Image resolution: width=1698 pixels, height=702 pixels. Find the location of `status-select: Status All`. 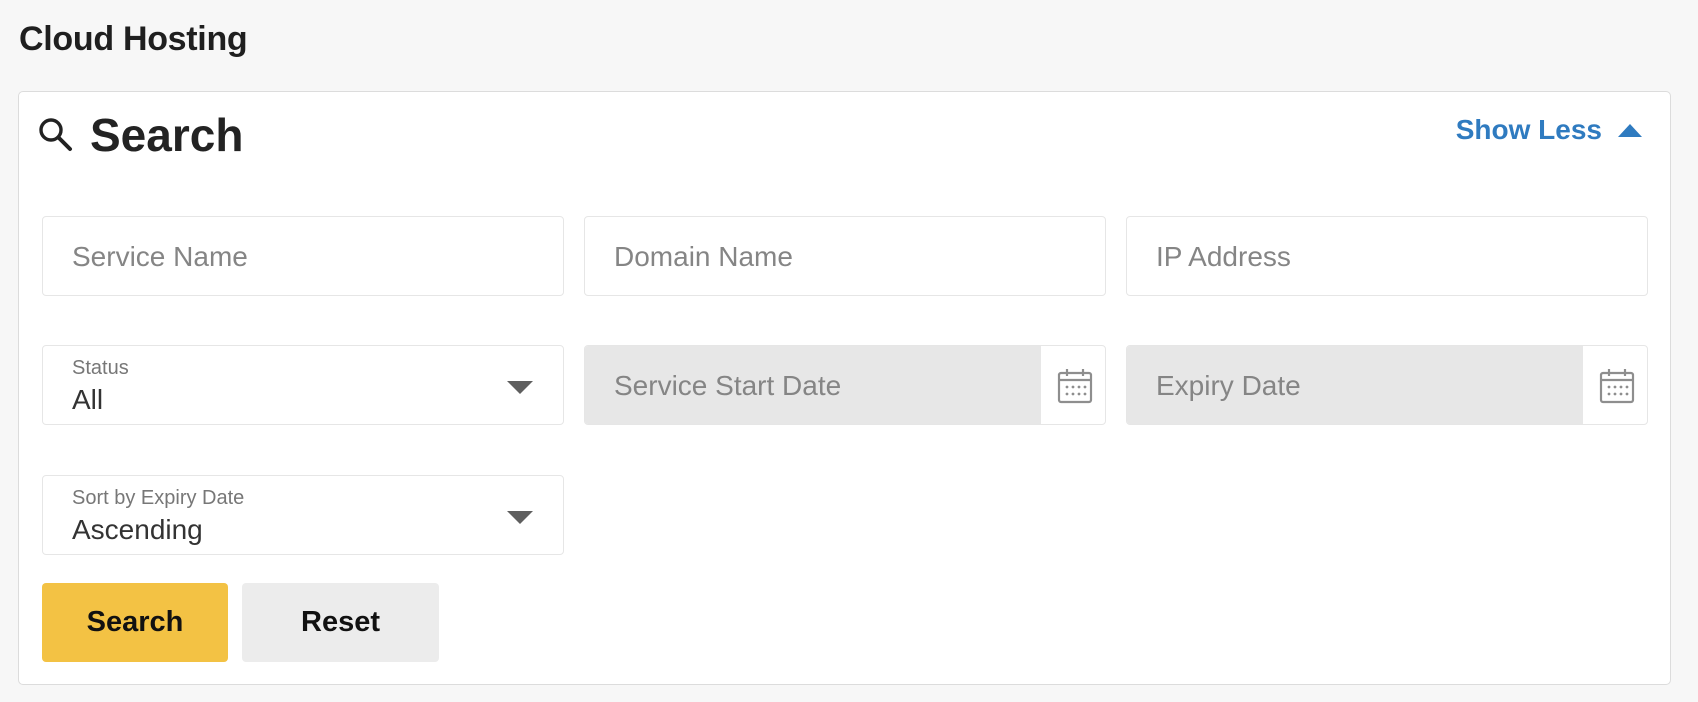

status-select: Status All is located at coordinates (303, 385).